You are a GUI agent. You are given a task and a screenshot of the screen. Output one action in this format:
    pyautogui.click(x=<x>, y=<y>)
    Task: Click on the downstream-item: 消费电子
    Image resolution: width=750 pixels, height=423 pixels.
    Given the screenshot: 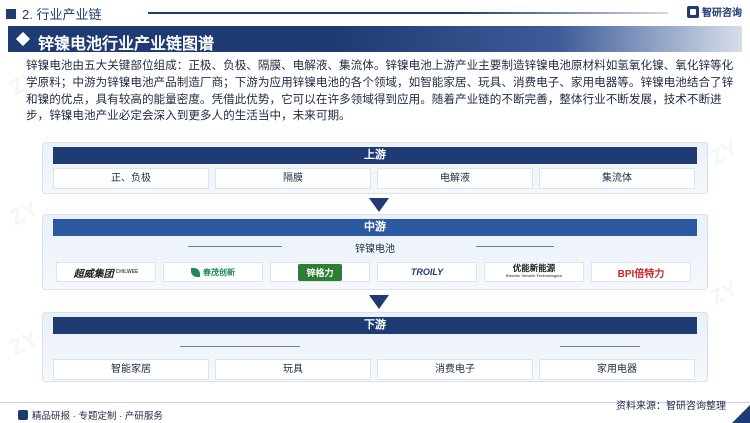 What is the action you would take?
    pyautogui.click(x=455, y=369)
    